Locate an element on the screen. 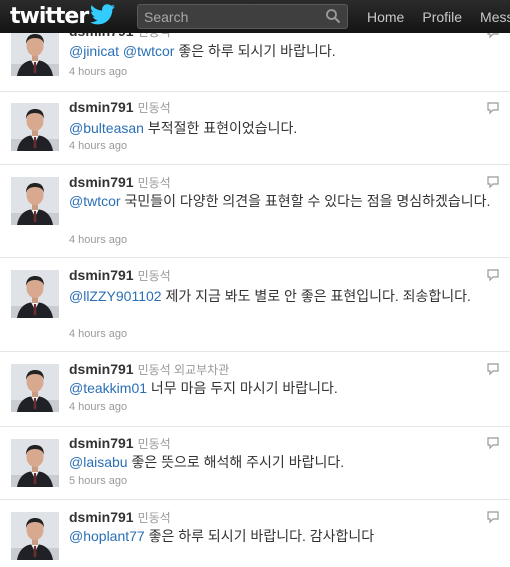  mention-link: @bulteasan is located at coordinates (106, 128).